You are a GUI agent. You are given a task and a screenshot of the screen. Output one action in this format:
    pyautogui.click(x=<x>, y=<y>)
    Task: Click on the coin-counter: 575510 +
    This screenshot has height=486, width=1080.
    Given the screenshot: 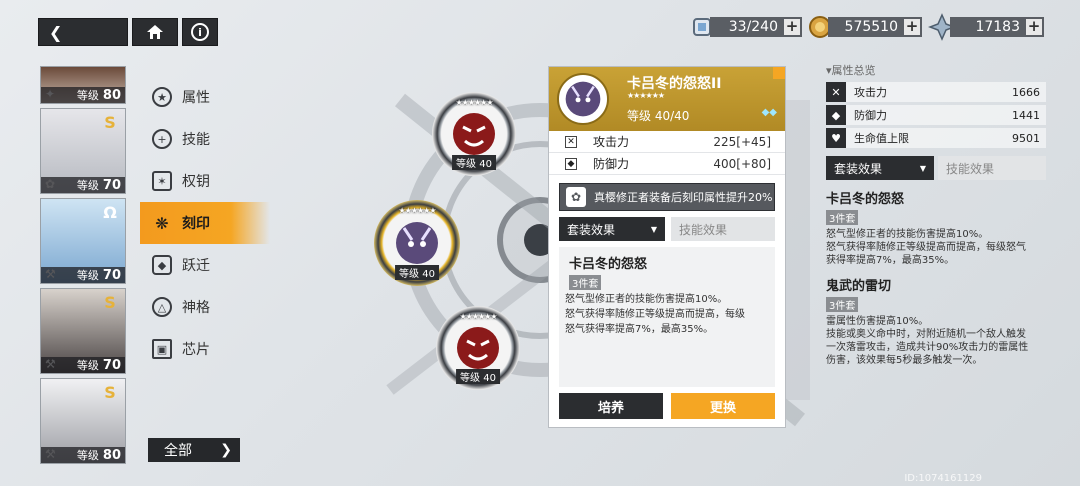 What is the action you would take?
    pyautogui.click(x=875, y=27)
    